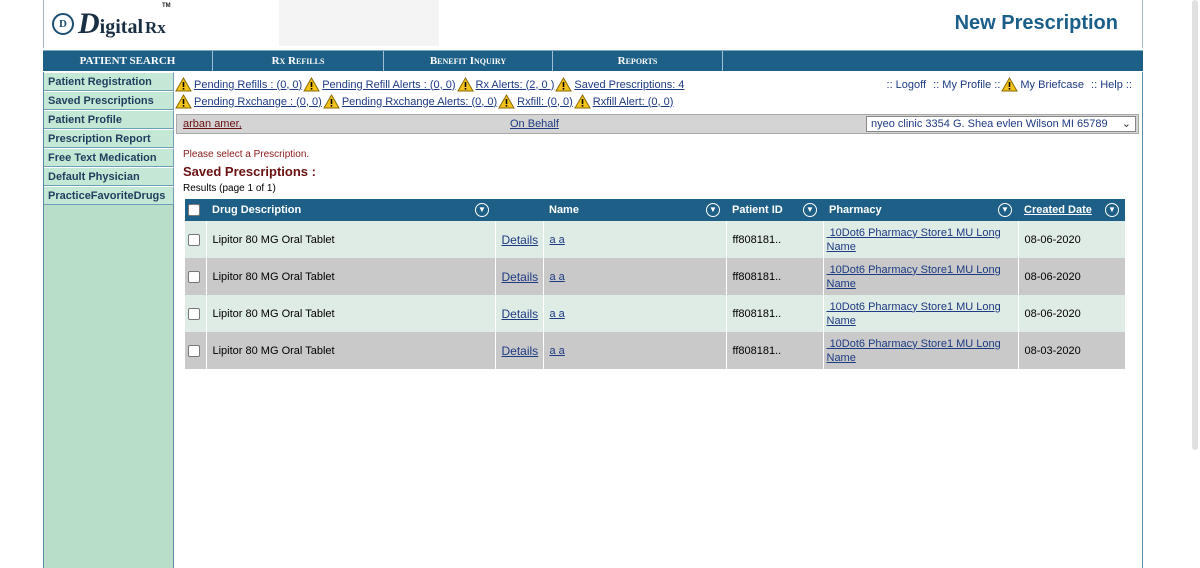 This screenshot has width=1200, height=568. I want to click on rx-alerts-link: Rx Alerts: (2, 0 ), so click(515, 85).